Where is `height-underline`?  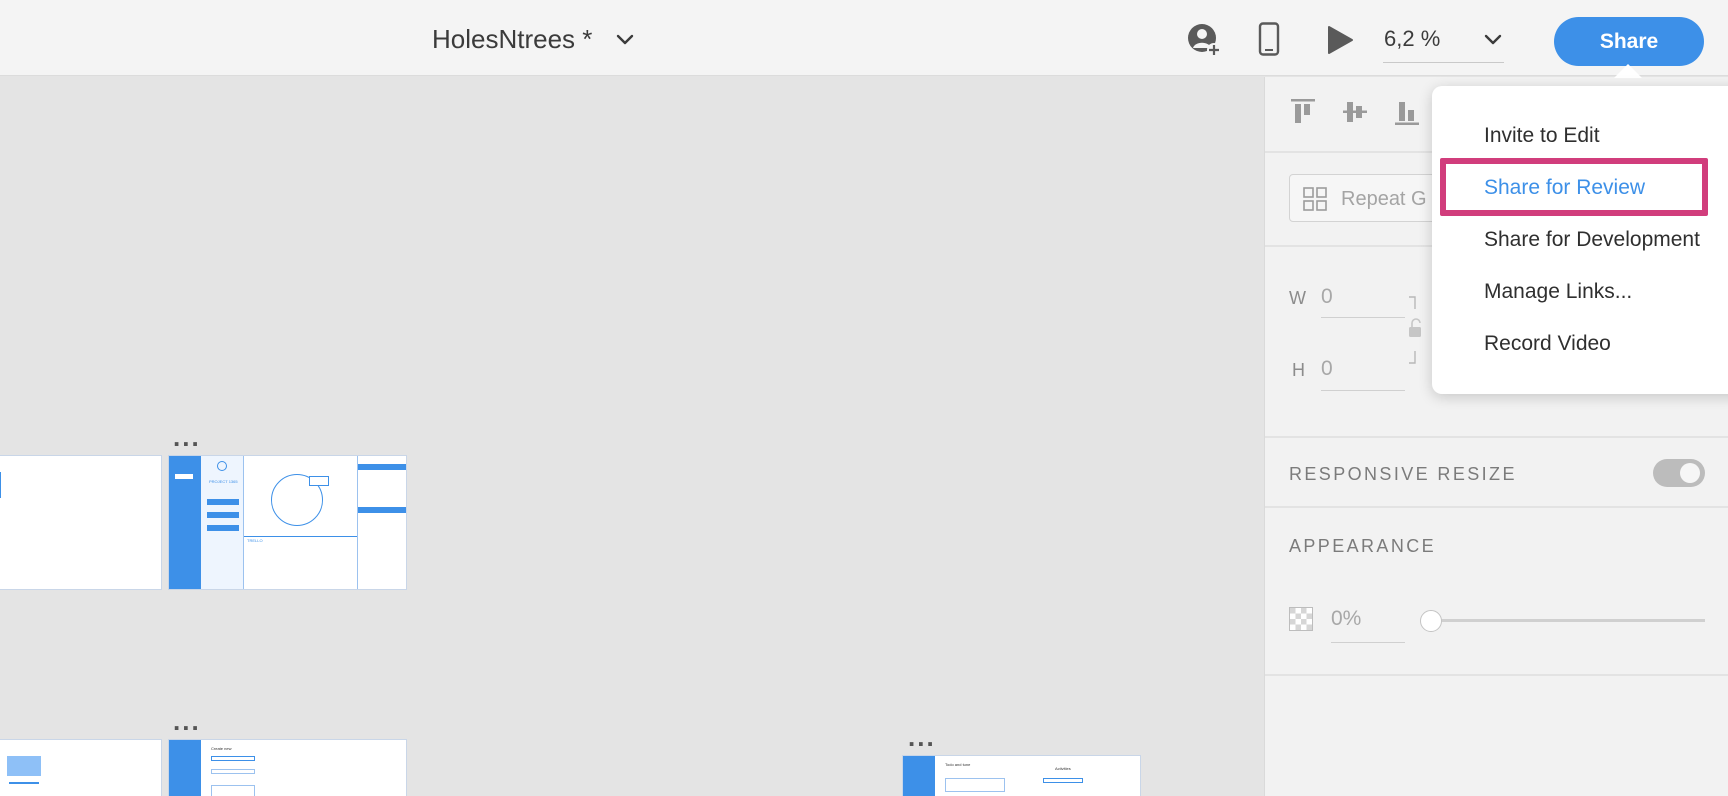
height-underline is located at coordinates (1363, 390).